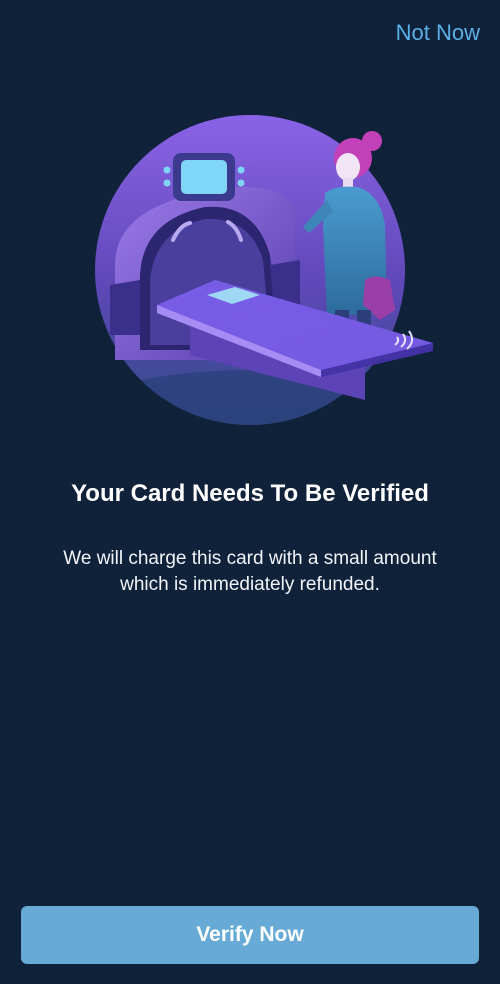 This screenshot has width=500, height=984. I want to click on page-title: Your Card Needs To Be Verified, so click(250, 493).